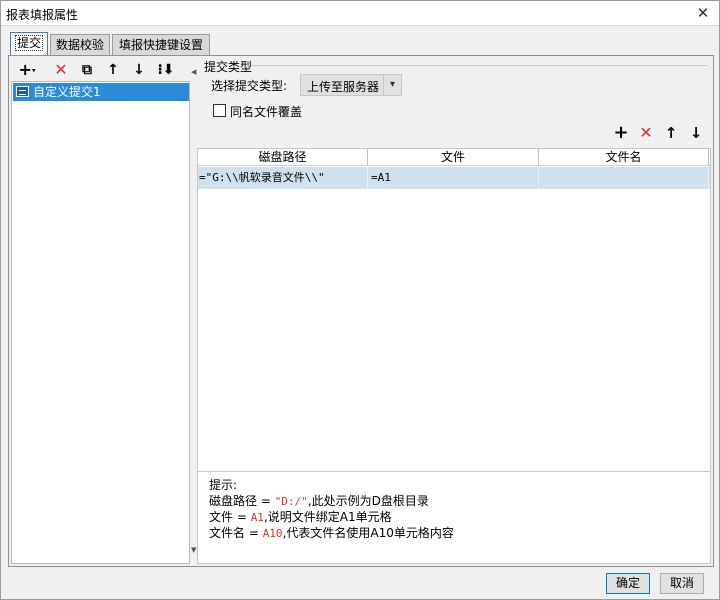 This screenshot has width=720, height=600. I want to click on hint-filename-suffix: ,代表文件名使用A10单元格内容, so click(368, 533).